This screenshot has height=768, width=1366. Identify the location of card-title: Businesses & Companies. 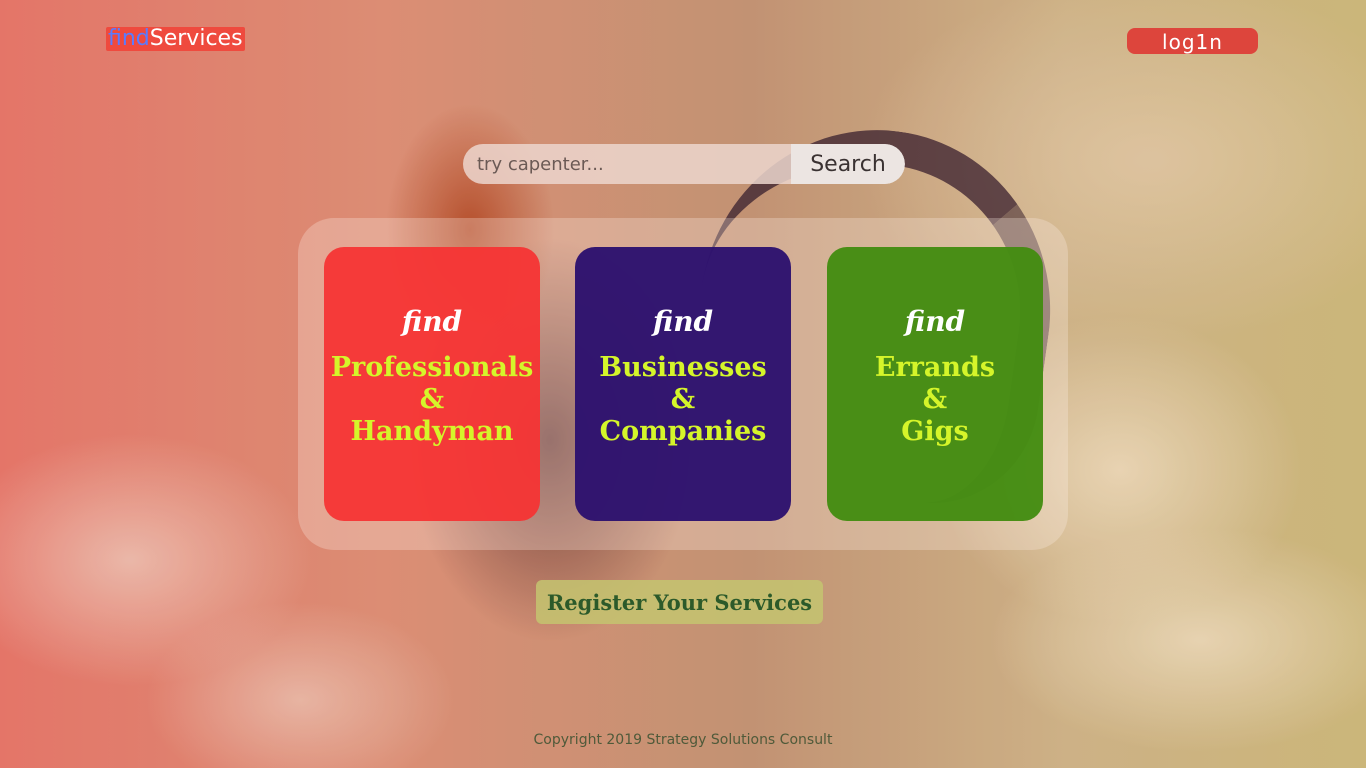
(683, 400).